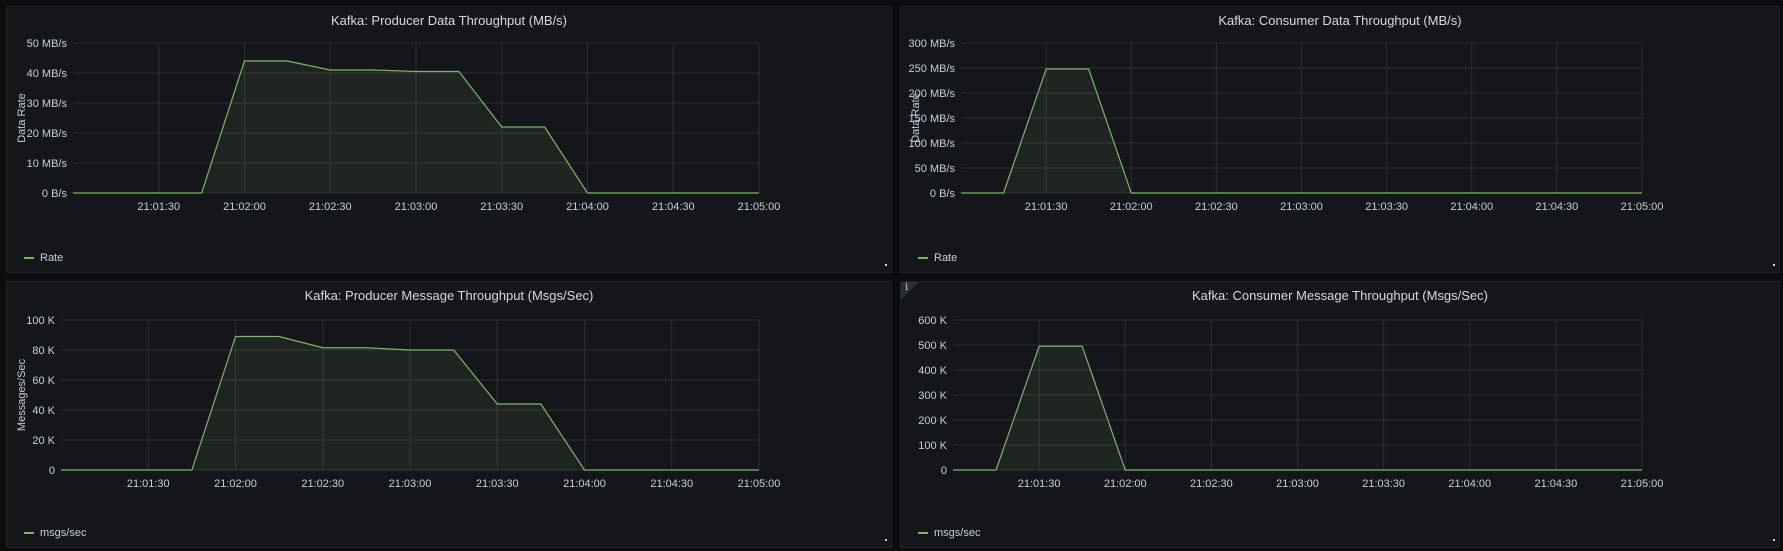 The width and height of the screenshot is (1783, 551). I want to click on y-tick-label: 200 K, so click(932, 421).